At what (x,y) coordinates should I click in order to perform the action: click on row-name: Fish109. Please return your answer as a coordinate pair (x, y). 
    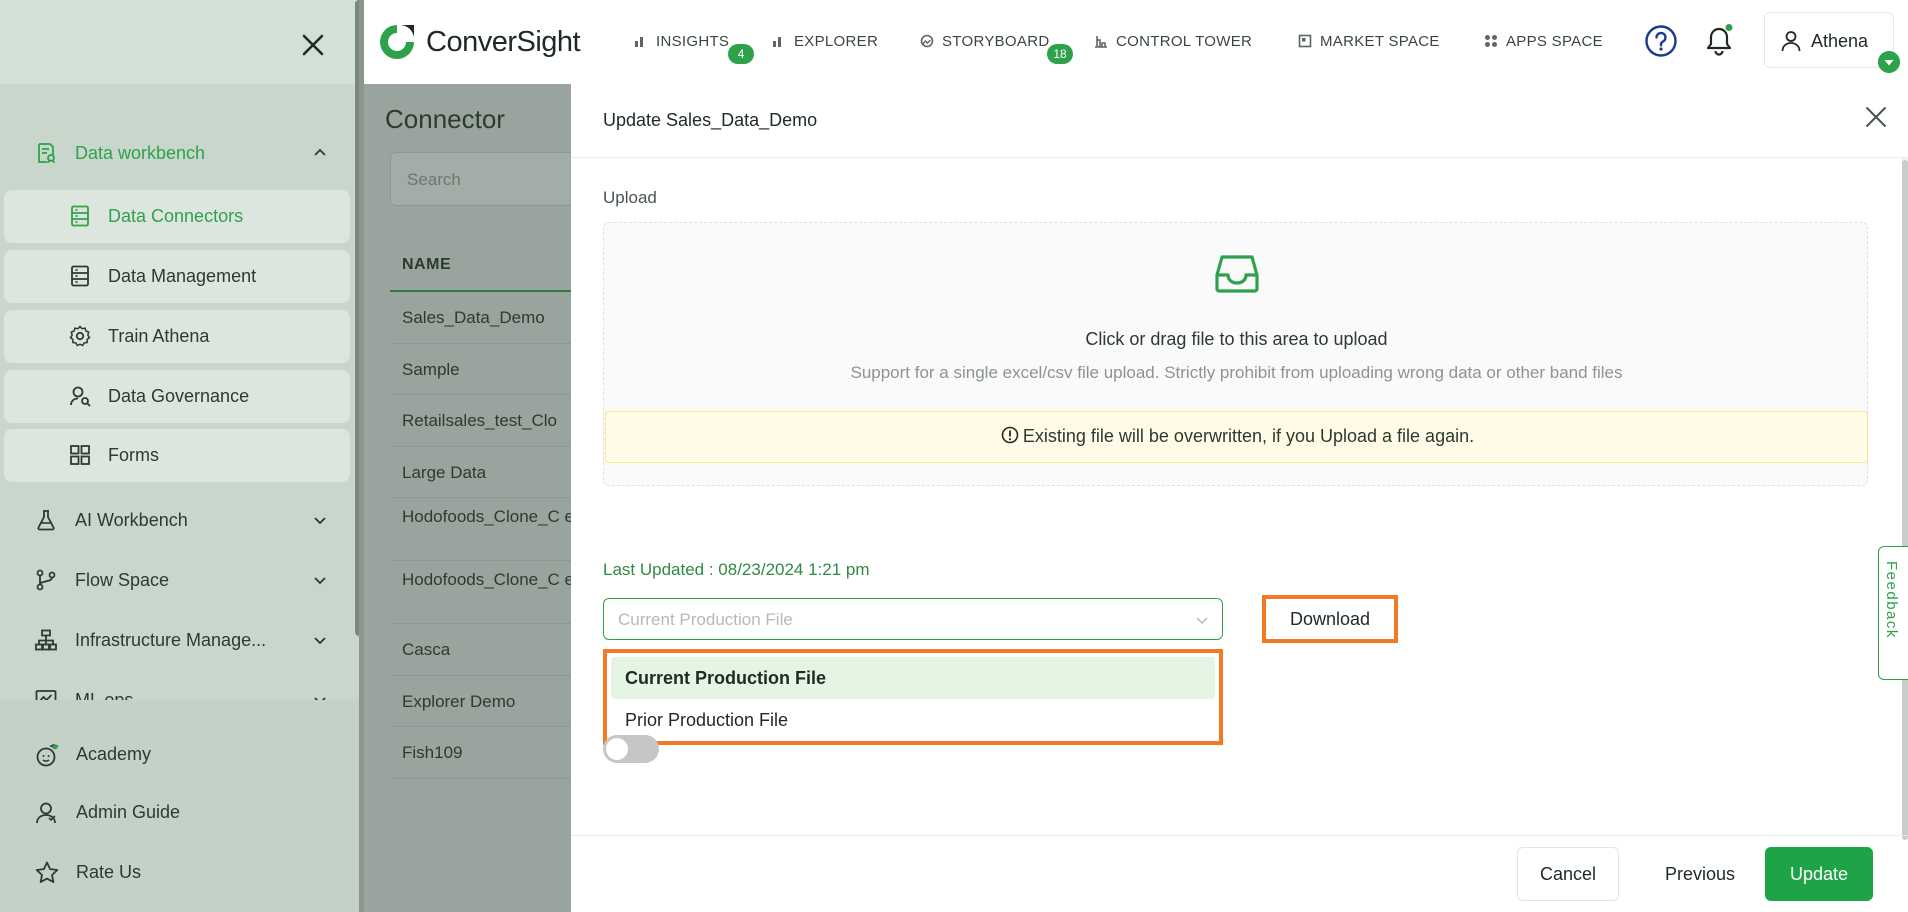
    Looking at the image, I should click on (432, 753).